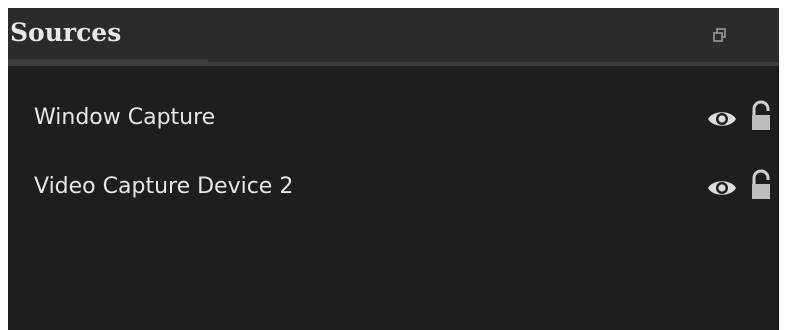  I want to click on source-label: Video Capture Device 2, so click(164, 186).